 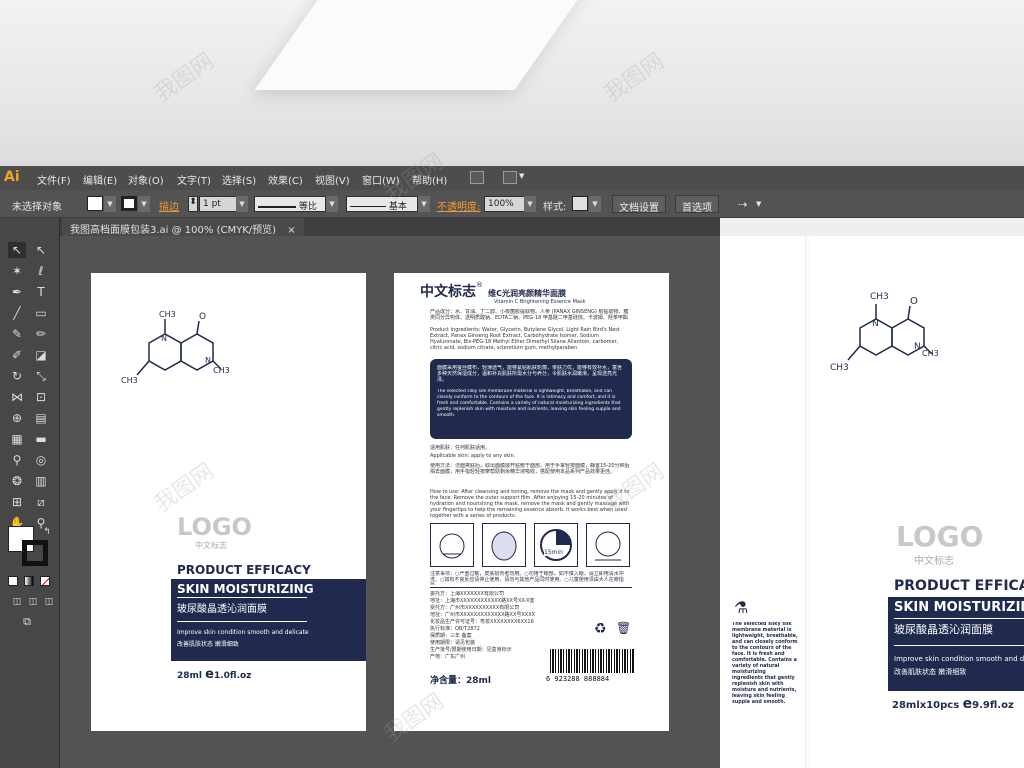 What do you see at coordinates (41, 376) in the screenshot?
I see `scale-tool-icon: ⤡` at bounding box center [41, 376].